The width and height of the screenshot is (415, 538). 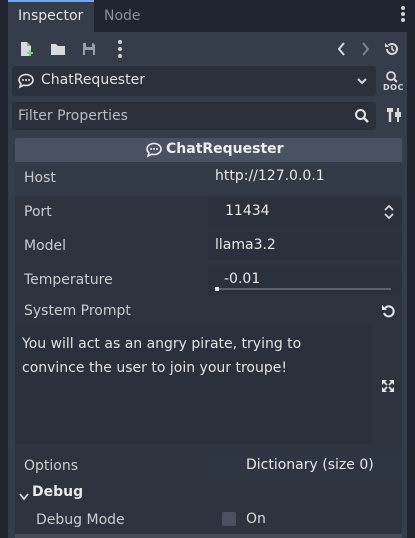 What do you see at coordinates (178, 116) in the screenshot?
I see `filter-properties-input` at bounding box center [178, 116].